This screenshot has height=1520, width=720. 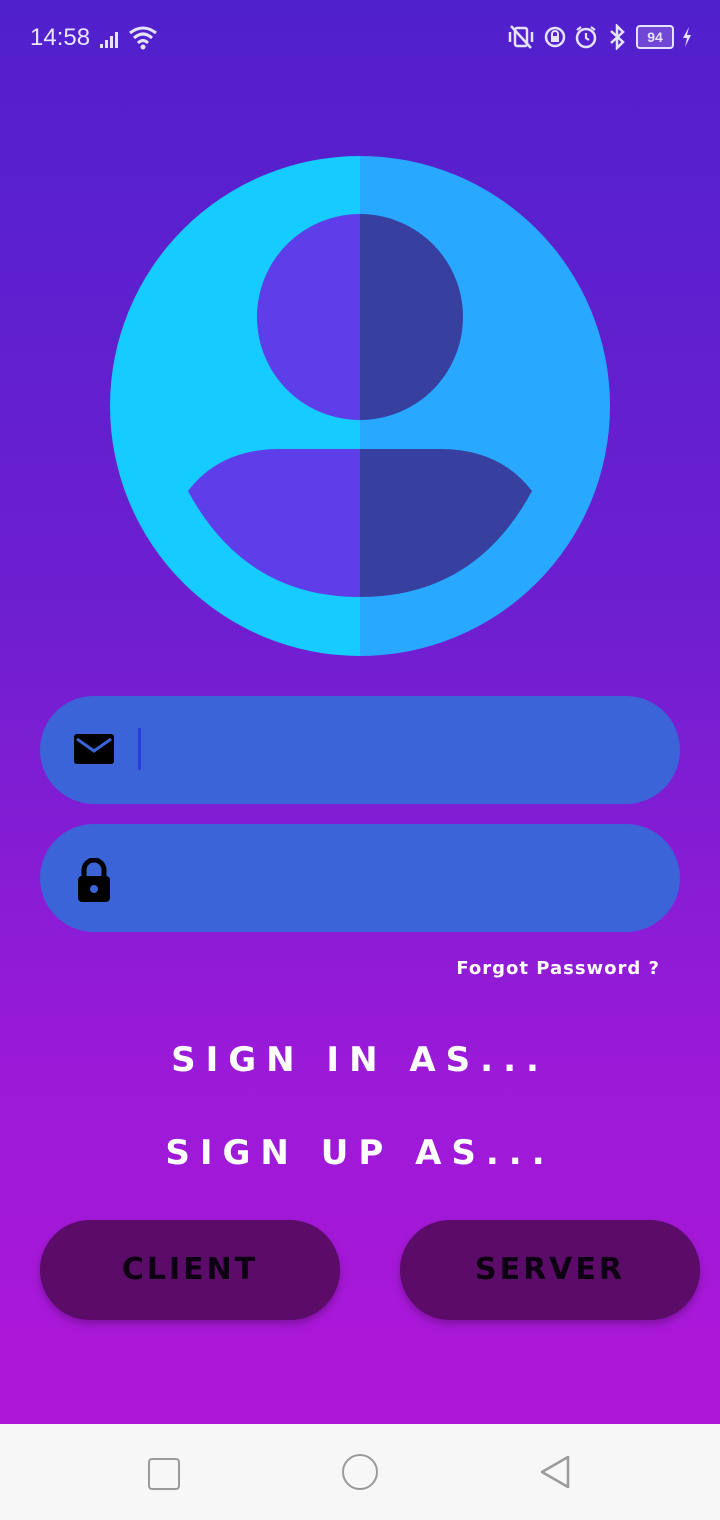 I want to click on lock-icon, so click(x=94, y=880).